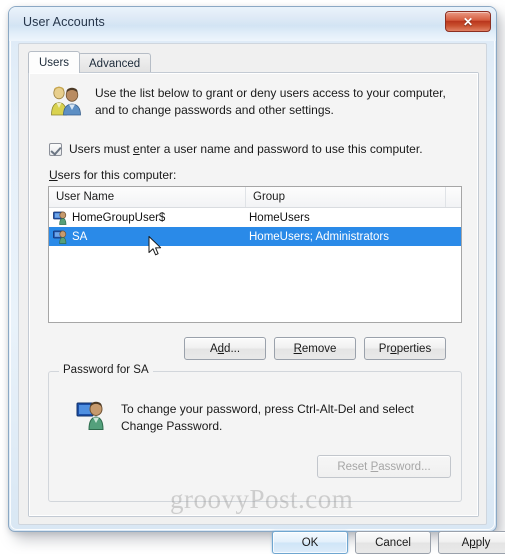 This screenshot has height=554, width=505. What do you see at coordinates (253, 62) in the screenshot?
I see `tab-strip: Users Advanced` at bounding box center [253, 62].